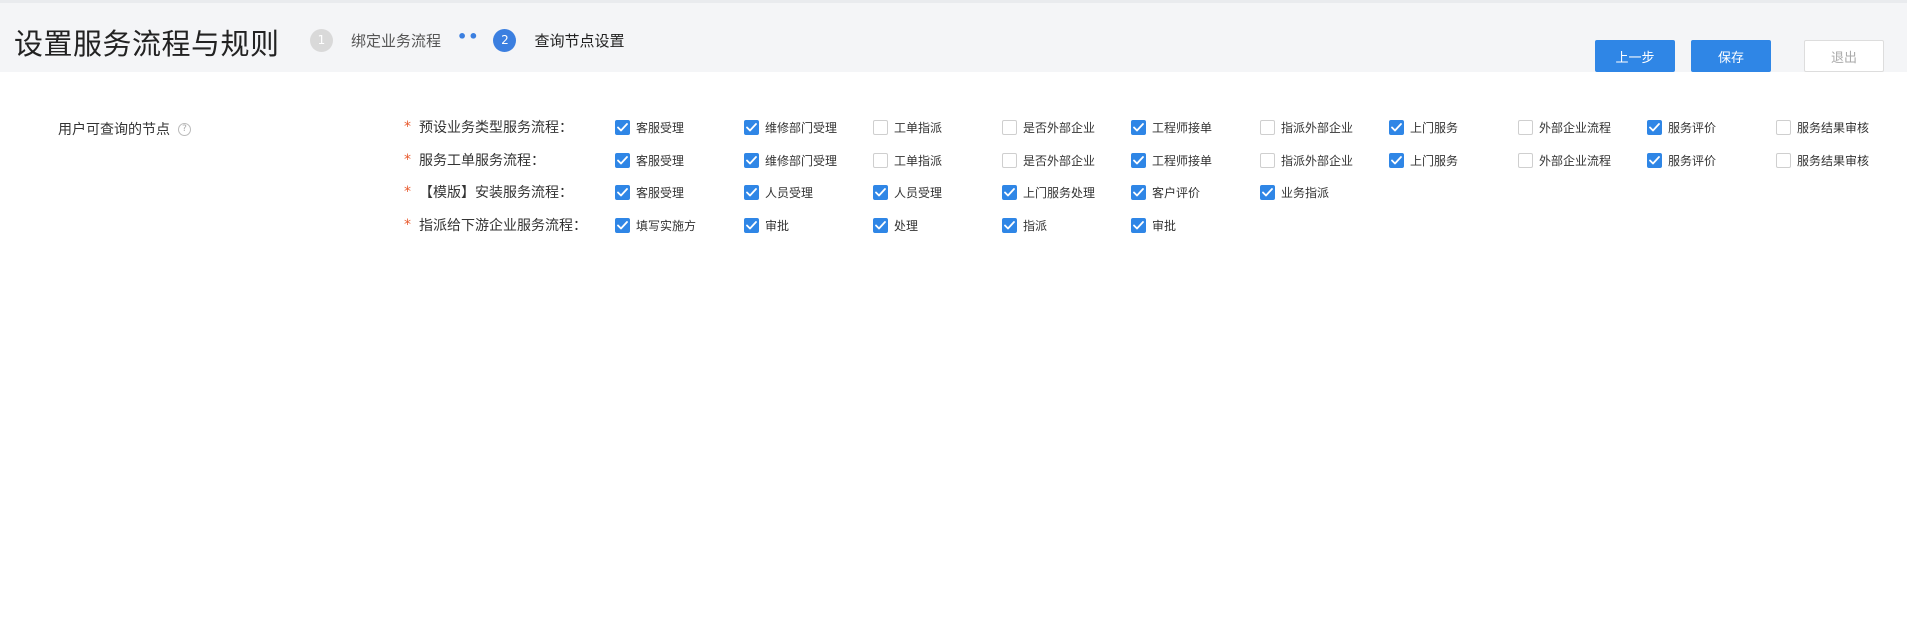 The image size is (1907, 630). I want to click on step-1-number: 1, so click(321, 40).